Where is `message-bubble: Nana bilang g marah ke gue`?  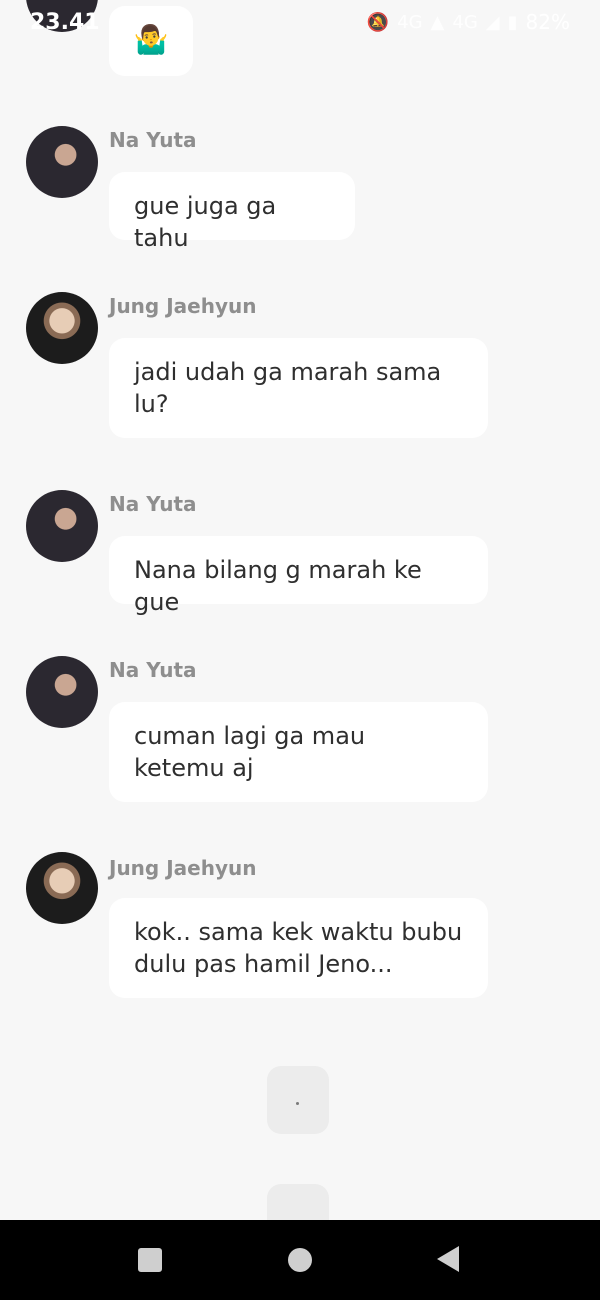 message-bubble: Nana bilang g marah ke gue is located at coordinates (298, 576).